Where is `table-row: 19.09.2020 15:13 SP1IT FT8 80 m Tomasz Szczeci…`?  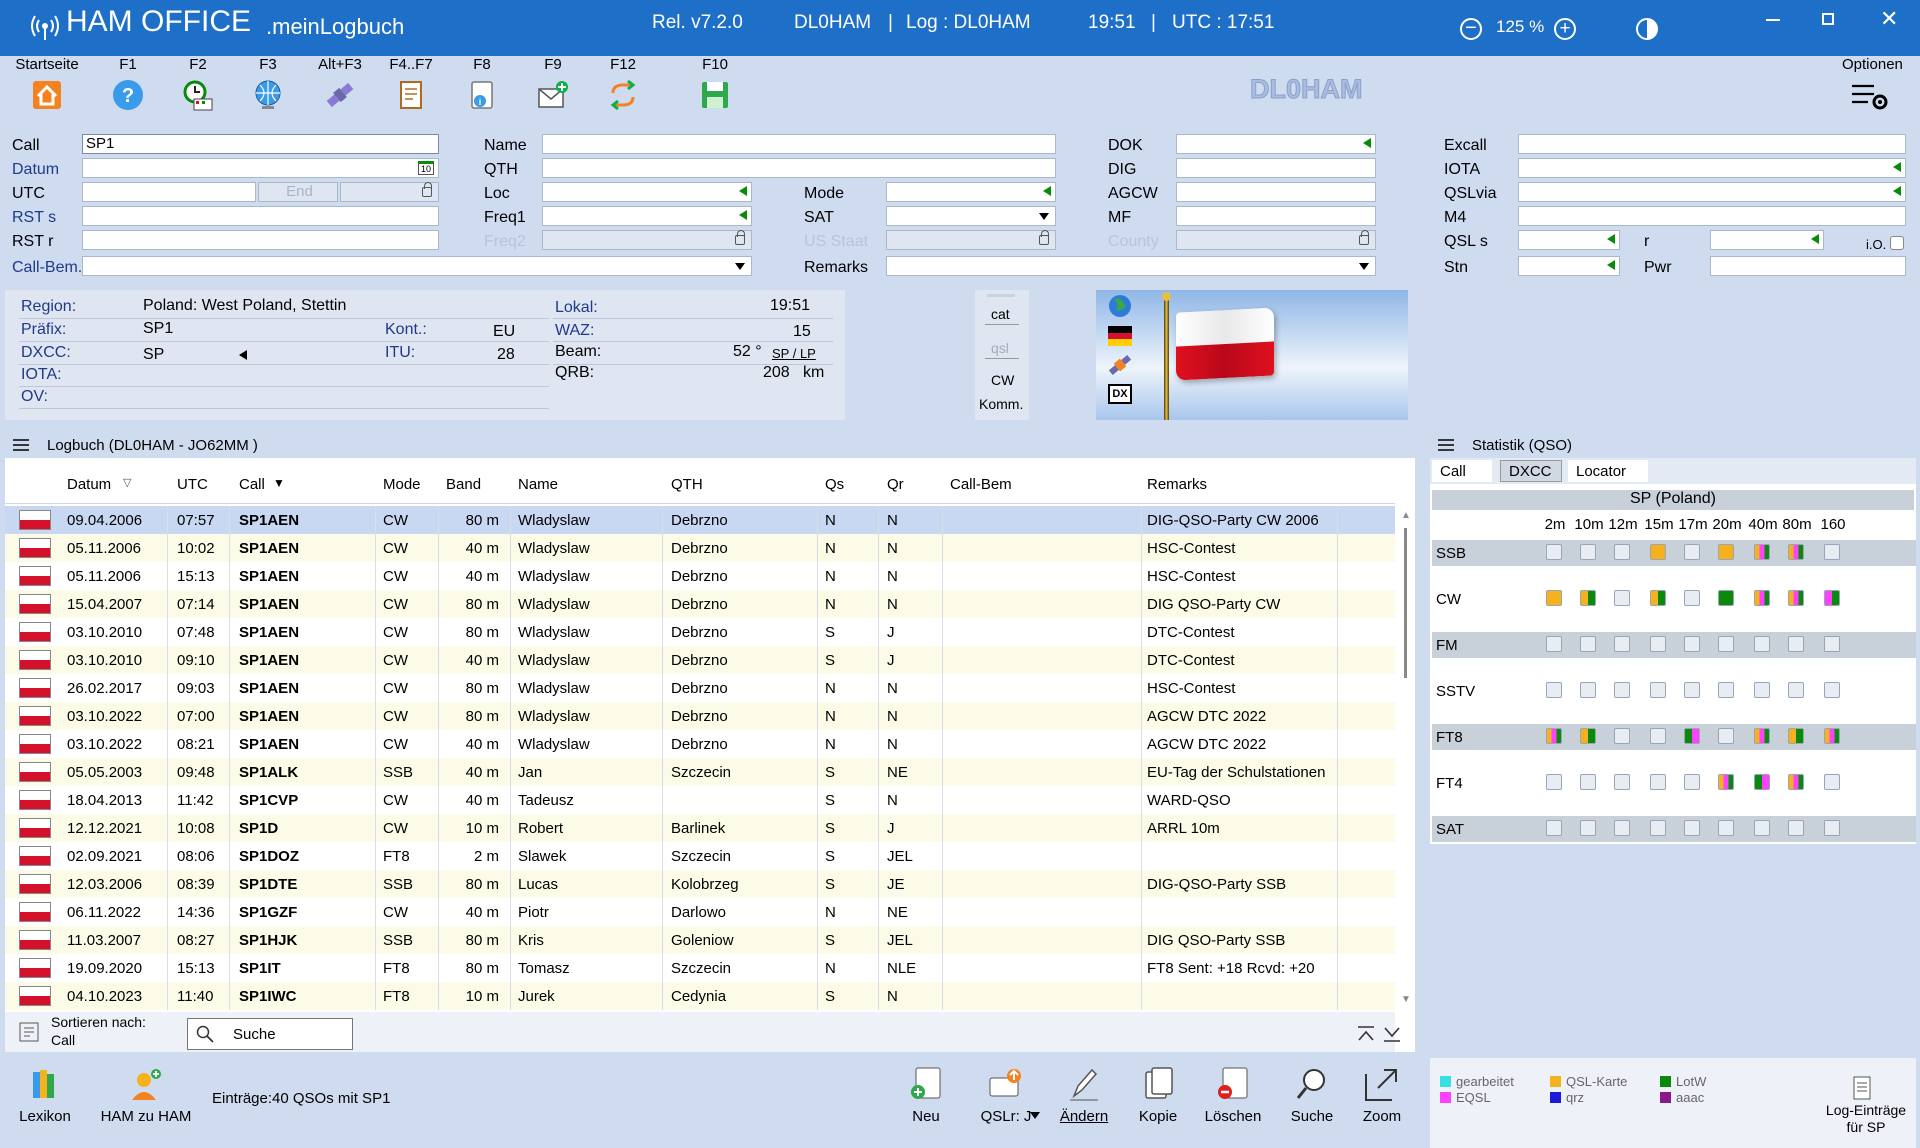
table-row: 19.09.2020 15:13 SP1IT FT8 80 m Tomasz Szczeci… is located at coordinates (700, 968).